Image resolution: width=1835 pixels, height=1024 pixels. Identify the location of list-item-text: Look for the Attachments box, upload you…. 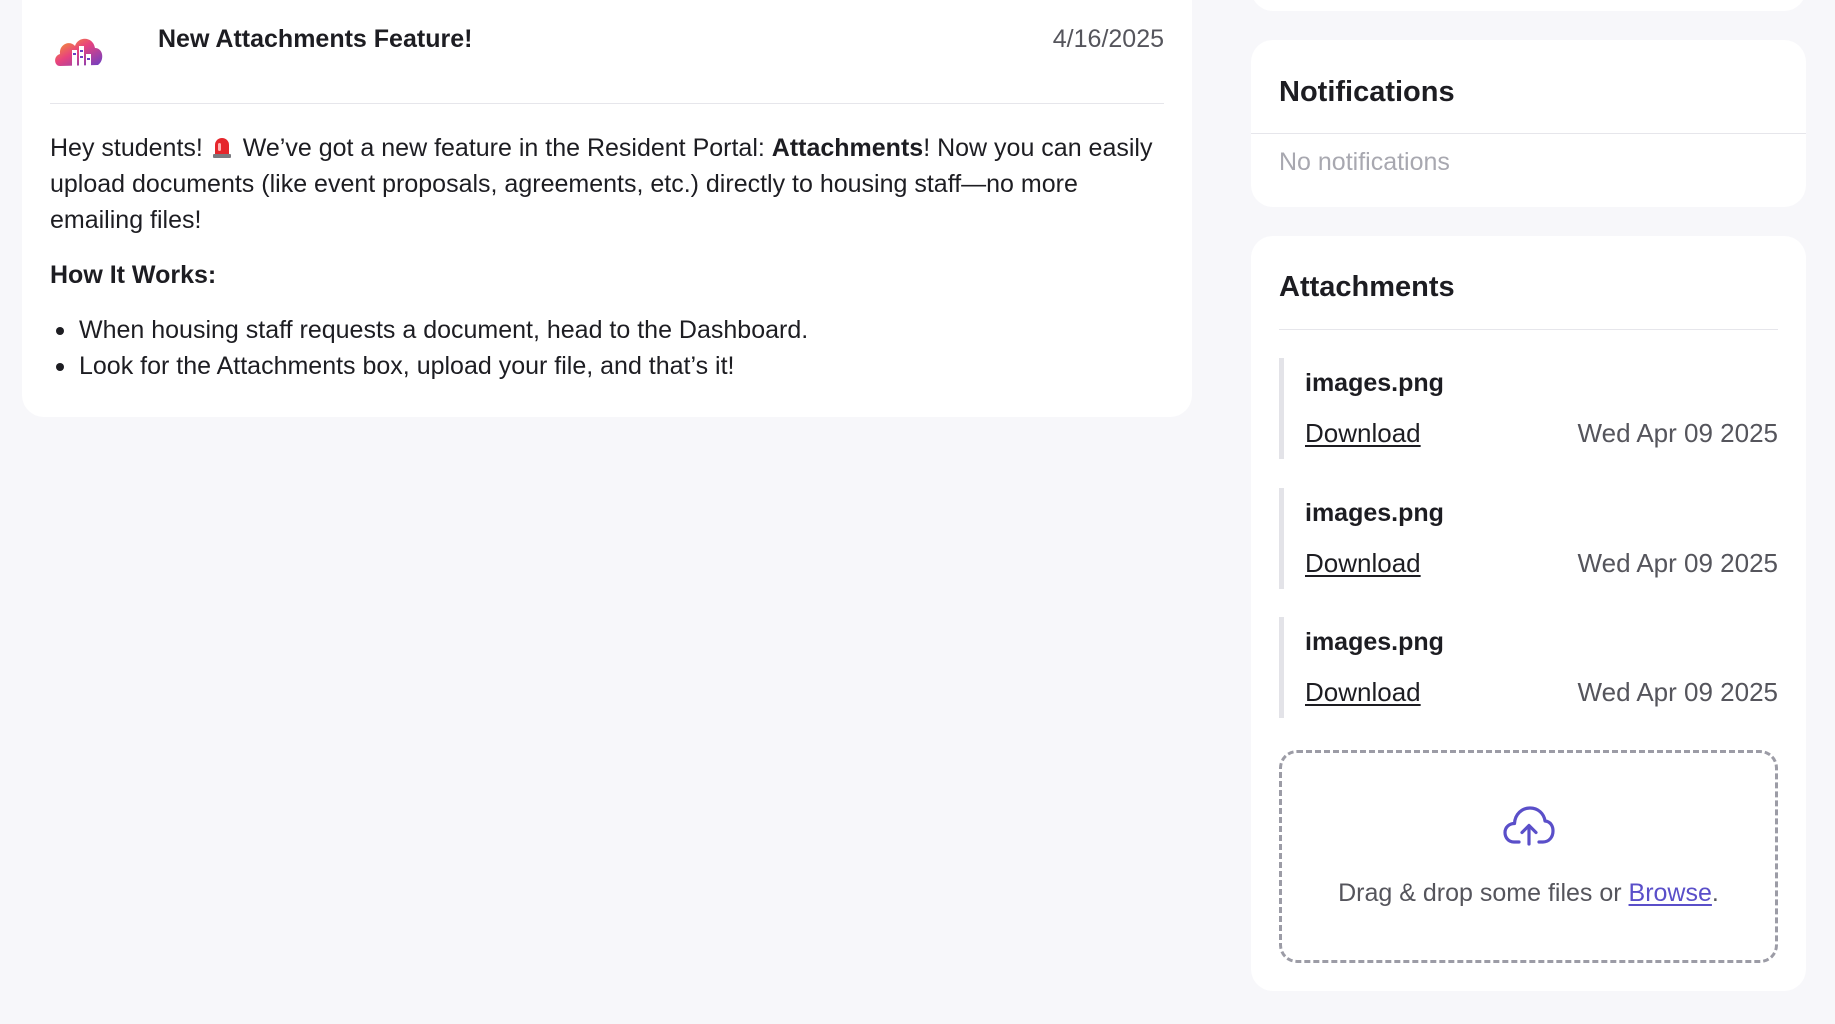
(407, 366).